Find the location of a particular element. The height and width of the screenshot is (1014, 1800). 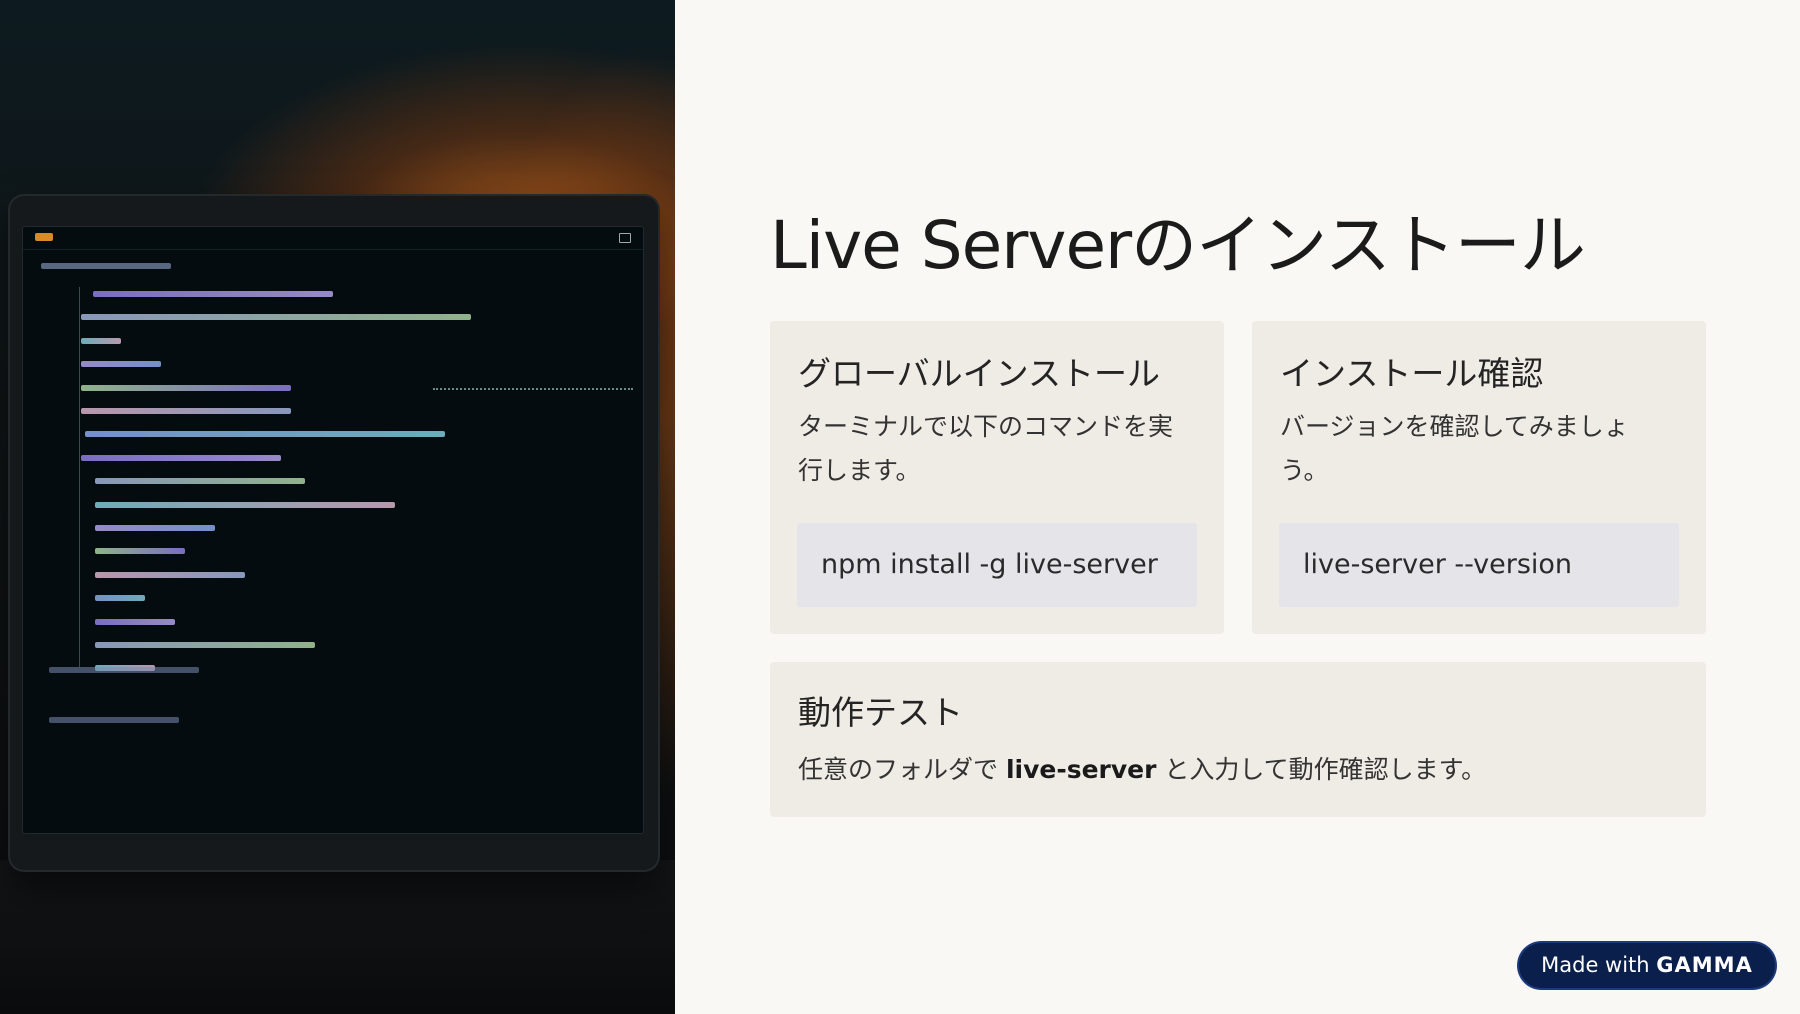

window-control-icon is located at coordinates (625, 238).